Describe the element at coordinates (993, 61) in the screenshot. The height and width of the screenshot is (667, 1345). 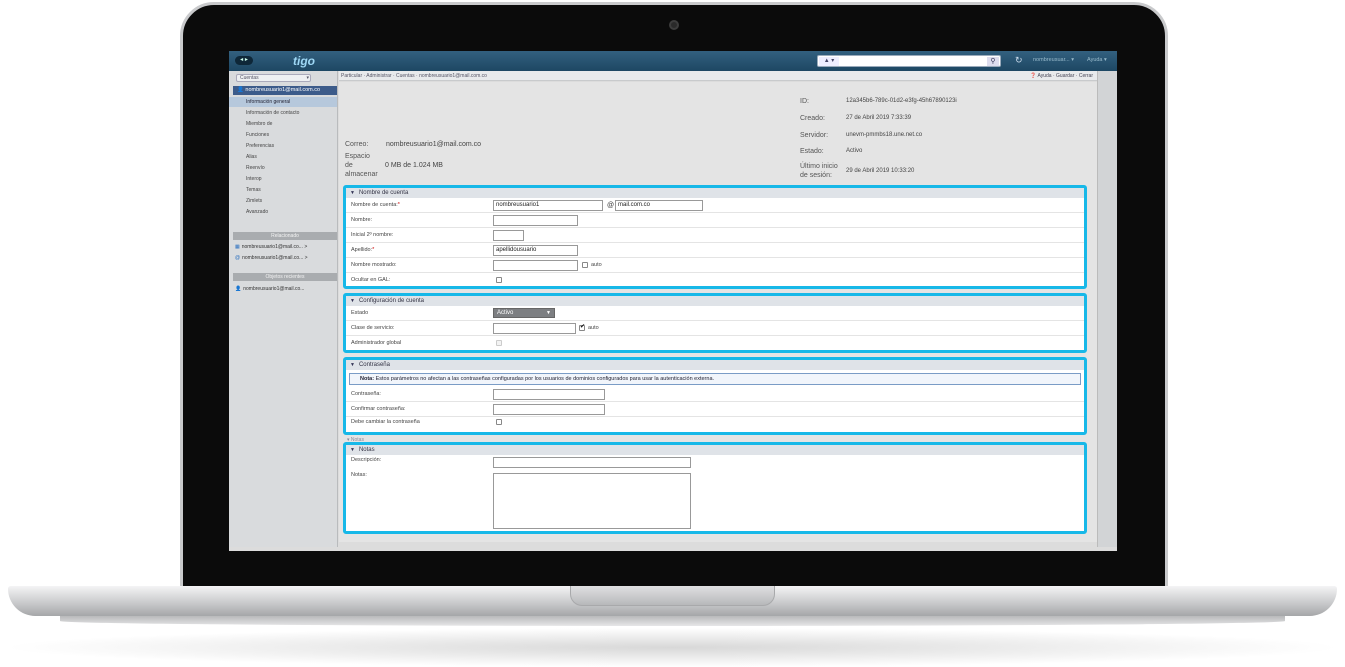
I see `search-icon: ⚲` at that location.